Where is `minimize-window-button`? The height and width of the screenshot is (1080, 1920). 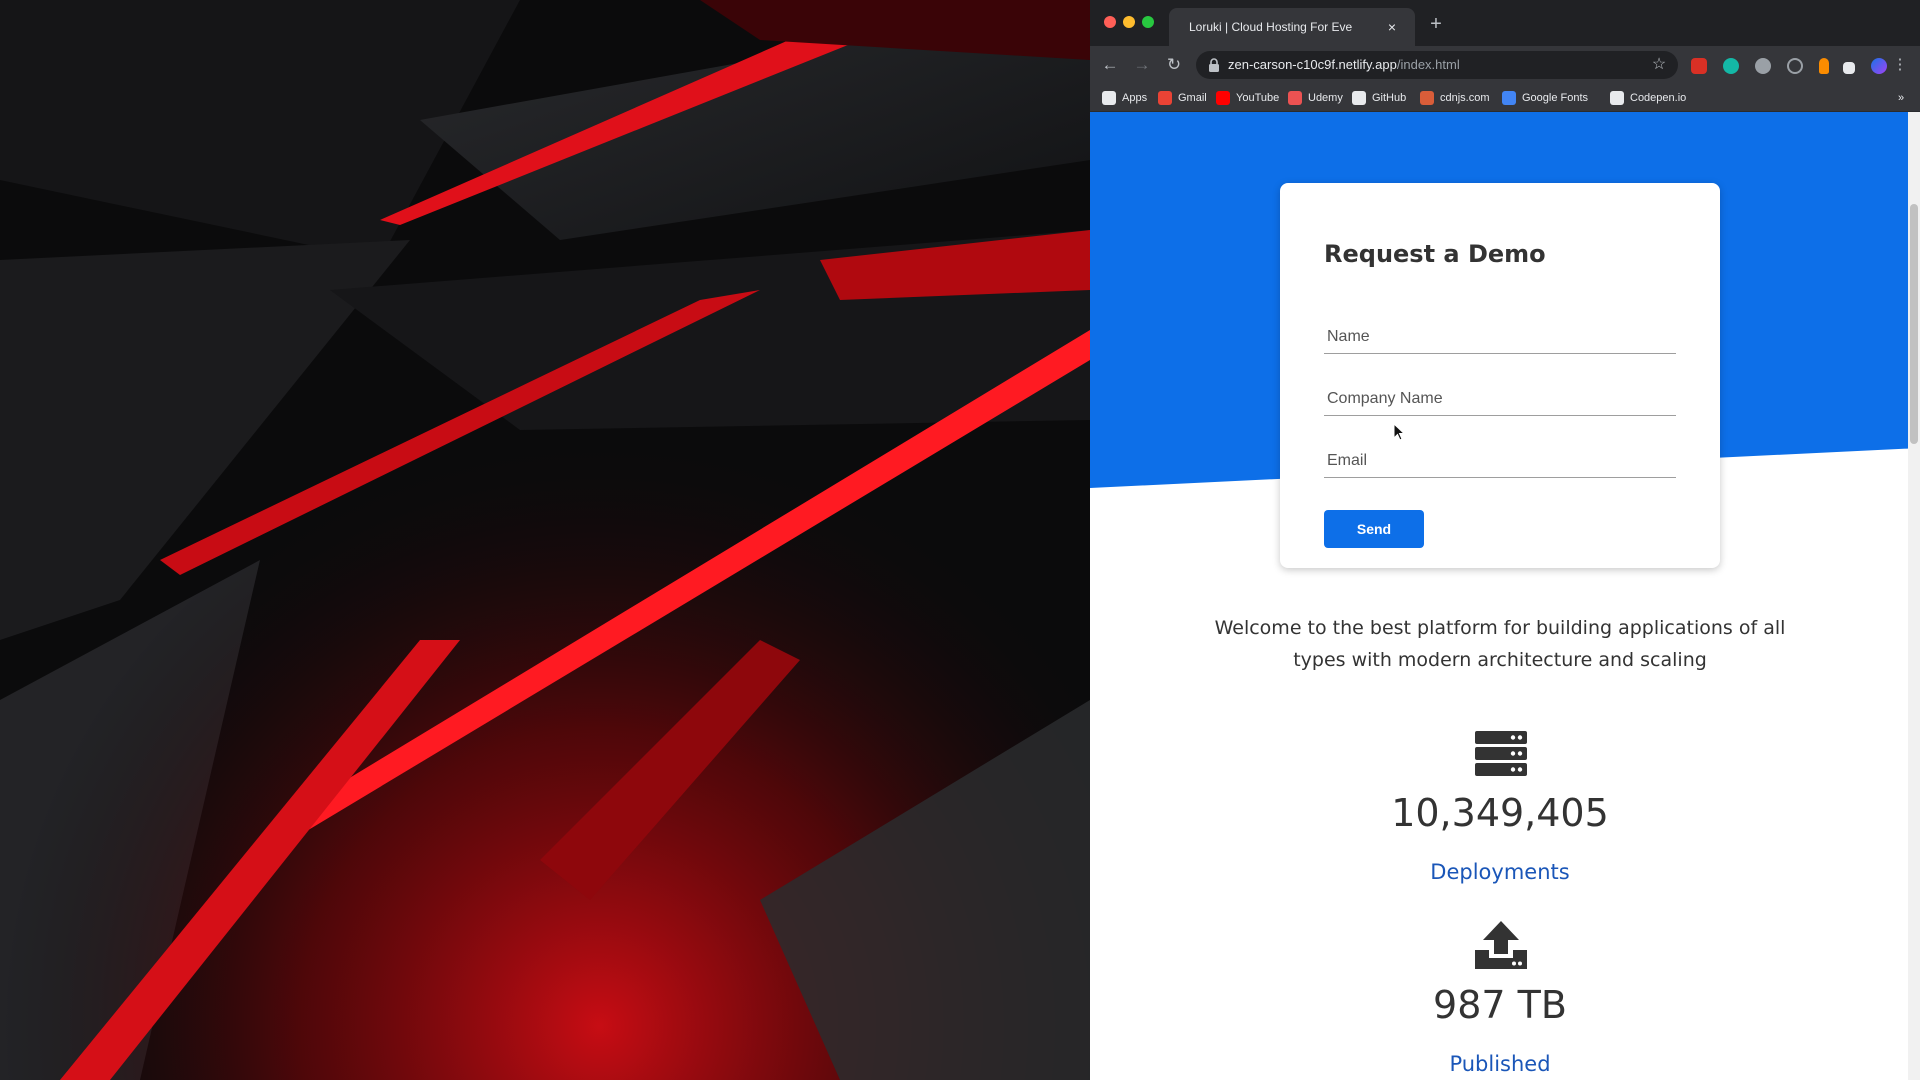 minimize-window-button is located at coordinates (1129, 22).